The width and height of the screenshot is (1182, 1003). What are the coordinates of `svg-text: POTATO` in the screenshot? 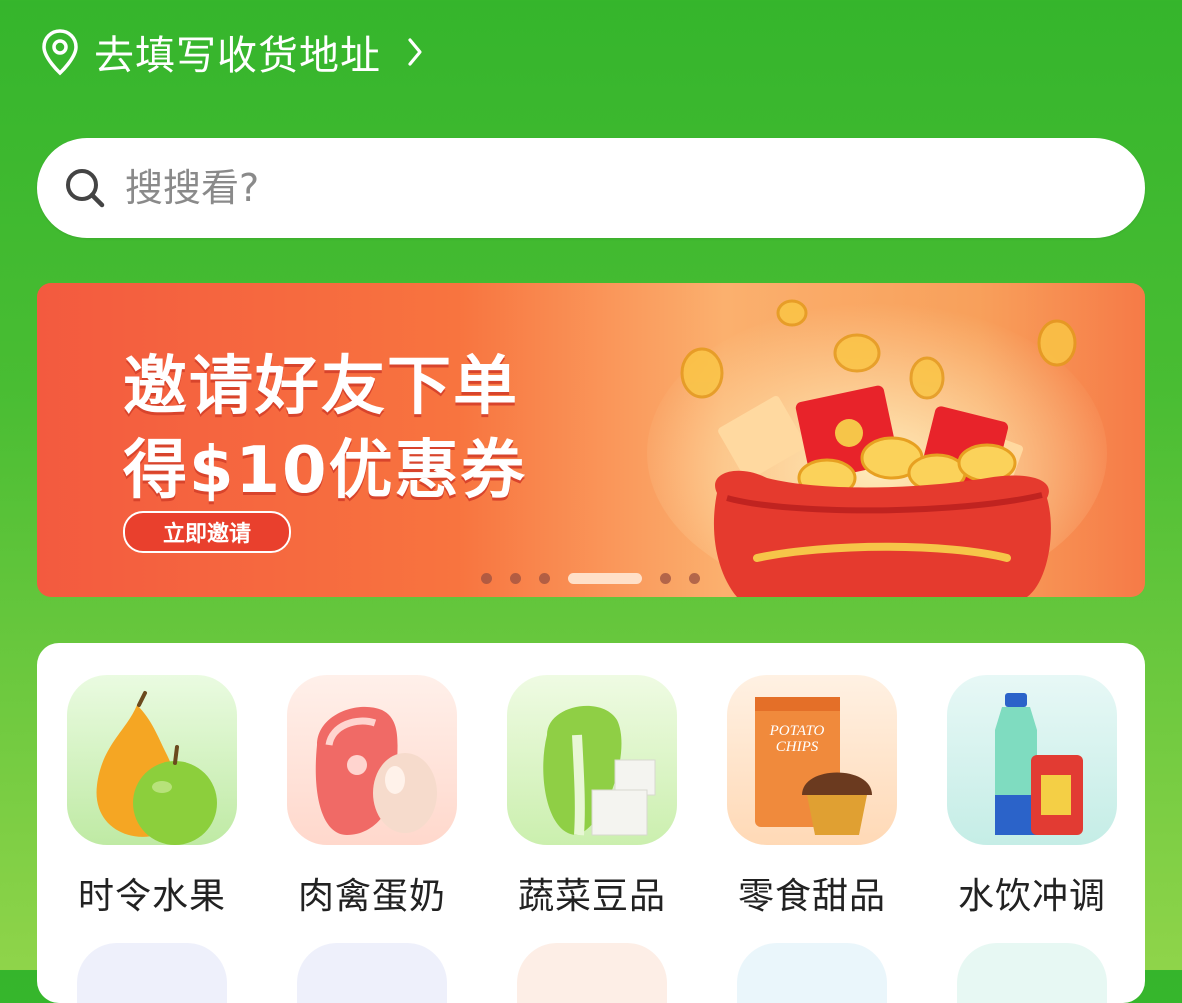 It's located at (797, 731).